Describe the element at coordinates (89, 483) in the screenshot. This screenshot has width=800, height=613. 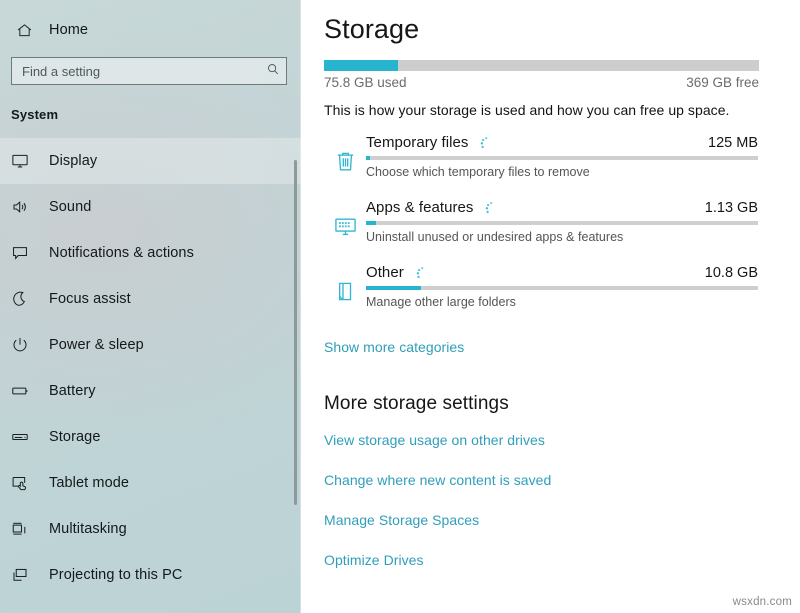
I see `sidebar-item-label: Tablet mode` at that location.